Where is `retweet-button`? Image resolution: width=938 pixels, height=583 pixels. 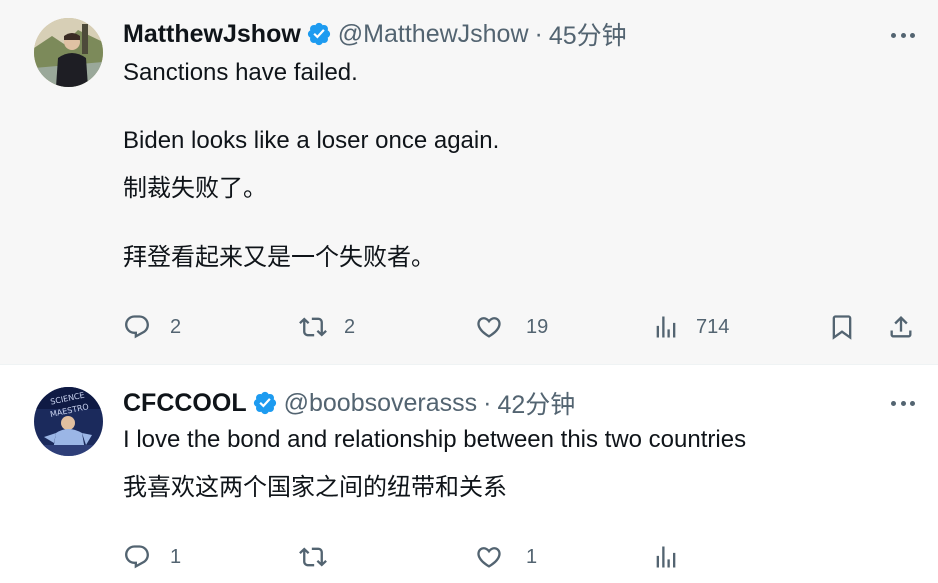
retweet-button is located at coordinates (322, 557).